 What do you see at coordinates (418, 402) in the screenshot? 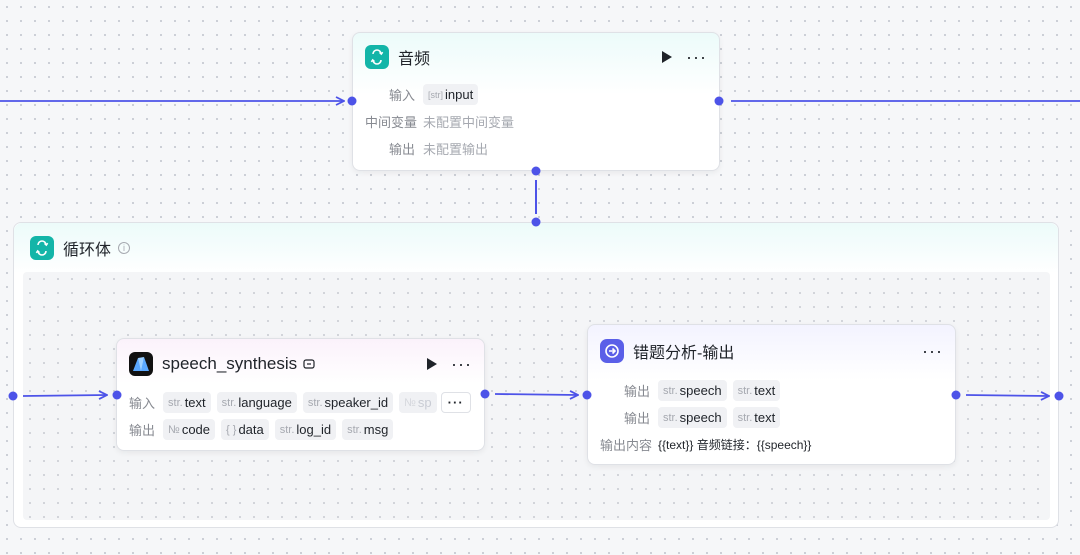
I see `input-chip-truncated: № sp` at bounding box center [418, 402].